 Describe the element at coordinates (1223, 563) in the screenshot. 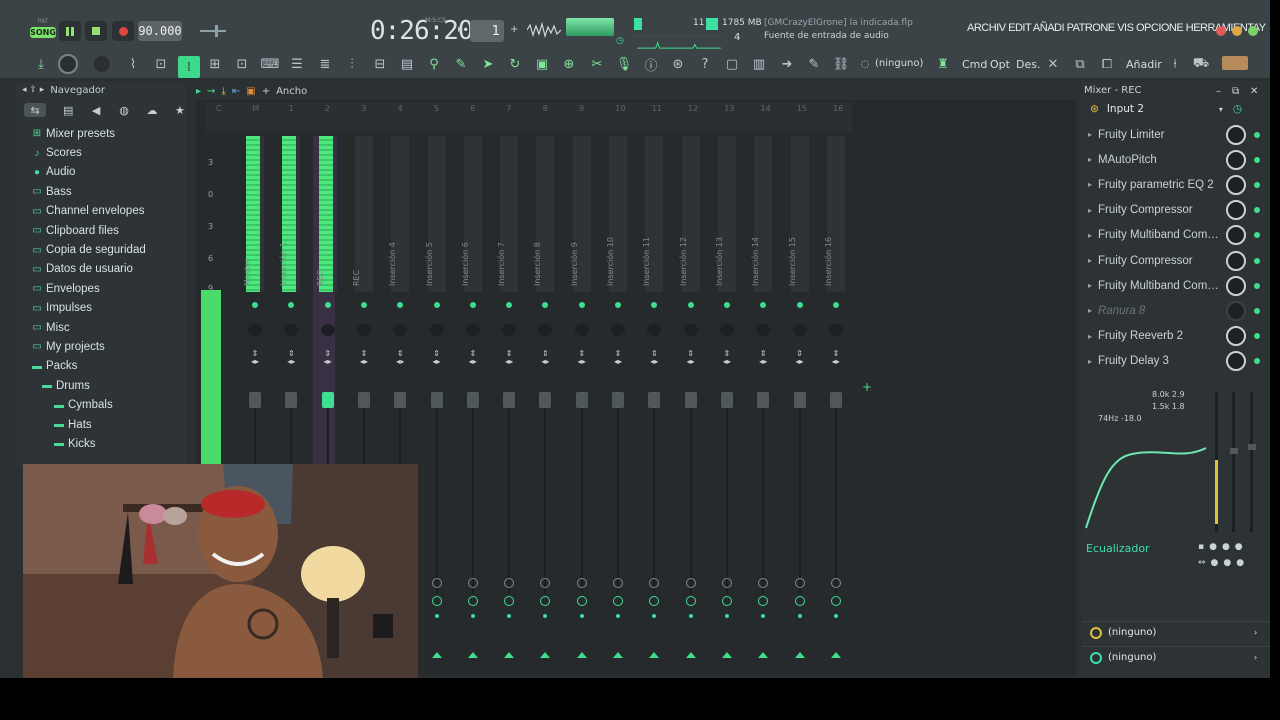

I see `eq-band-knobs-2: ⇔●●●` at that location.